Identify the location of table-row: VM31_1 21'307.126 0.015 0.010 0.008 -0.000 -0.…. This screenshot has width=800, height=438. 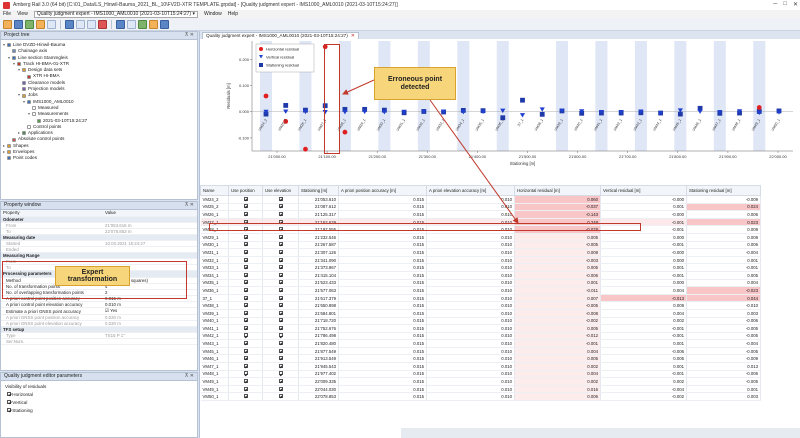
(480, 252).